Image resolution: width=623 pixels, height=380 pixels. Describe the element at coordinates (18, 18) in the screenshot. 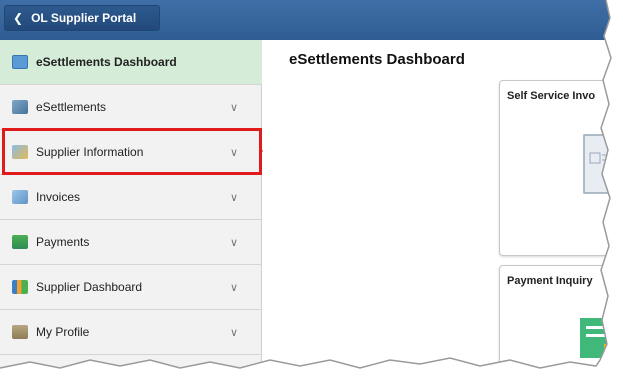

I see `chevron-left-icon: ❮` at that location.